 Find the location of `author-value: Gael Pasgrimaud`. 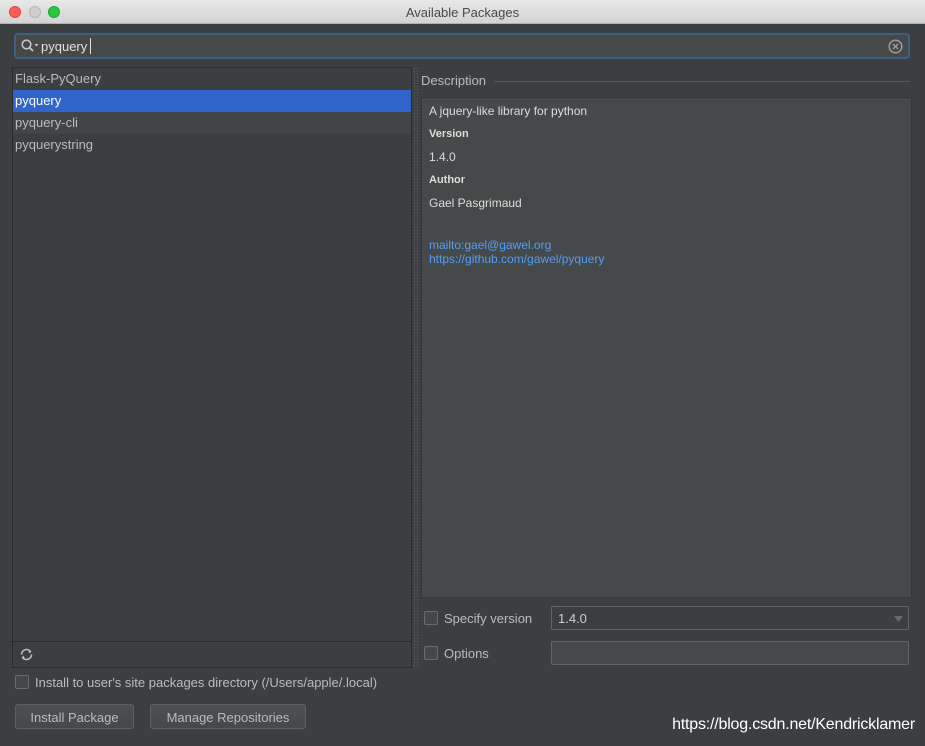

author-value: Gael Pasgrimaud is located at coordinates (475, 203).